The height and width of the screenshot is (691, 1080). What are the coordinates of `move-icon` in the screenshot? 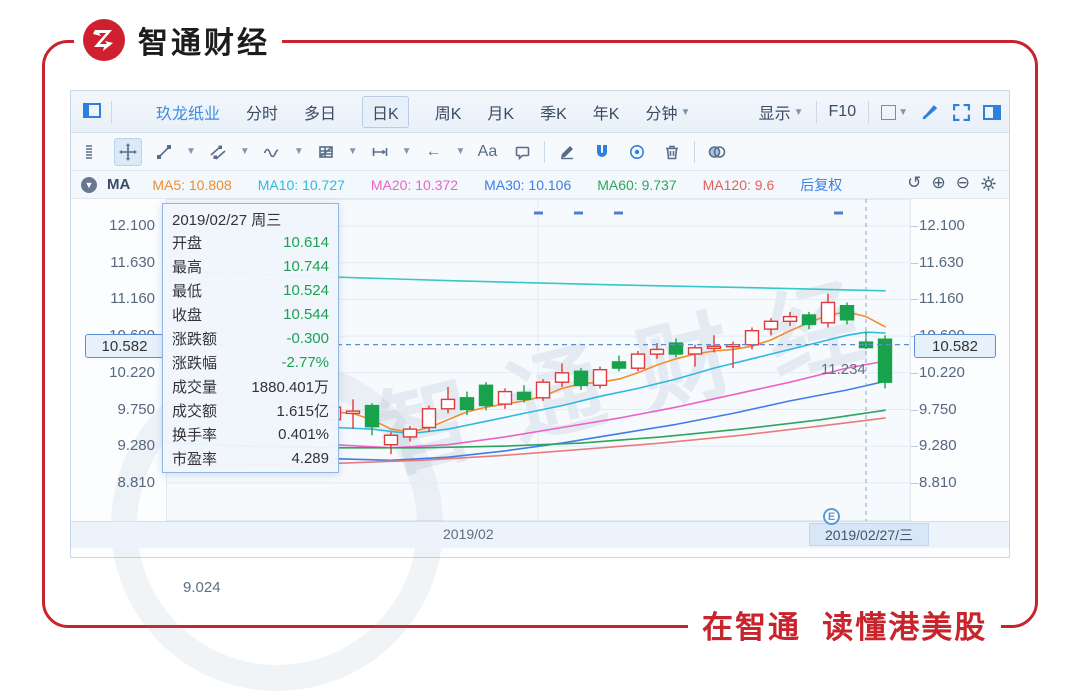 It's located at (128, 151).